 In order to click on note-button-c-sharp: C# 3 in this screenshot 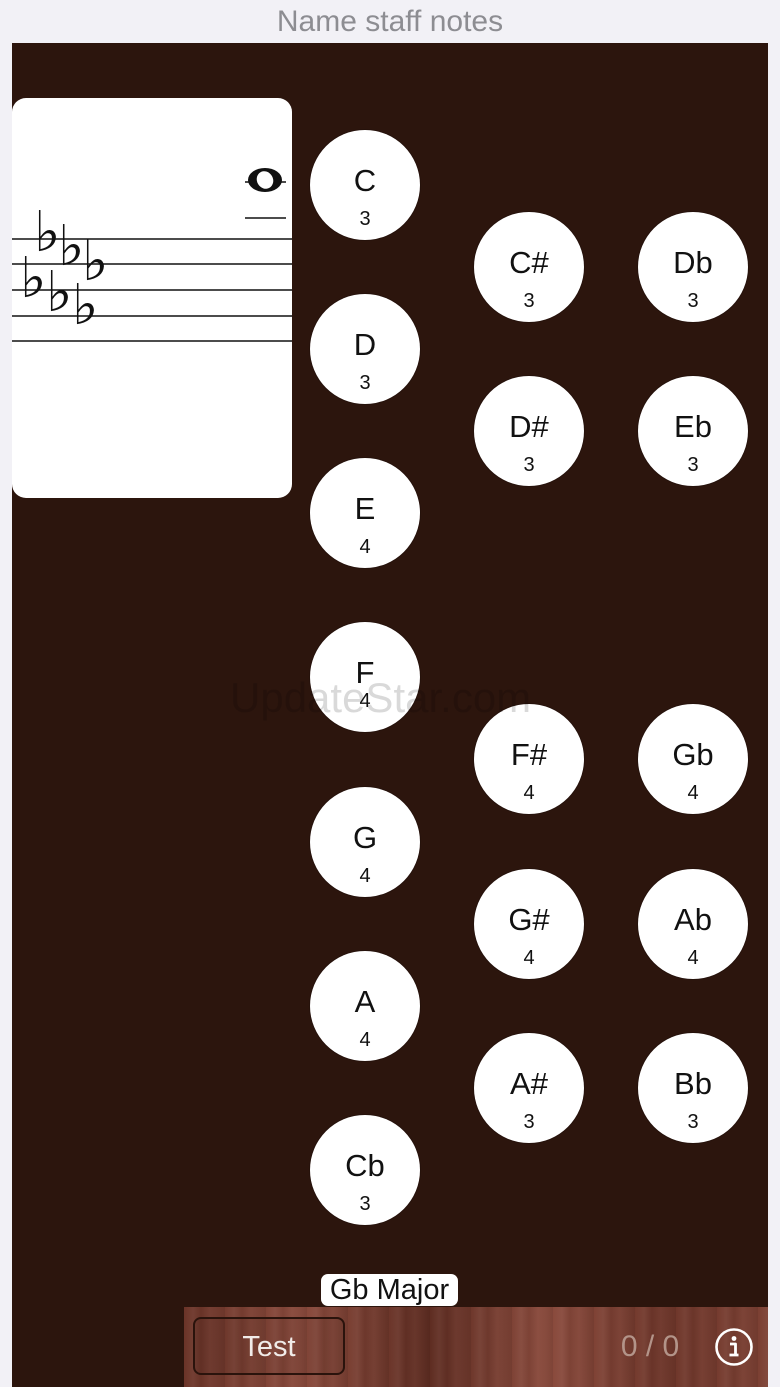, I will do `click(529, 267)`.